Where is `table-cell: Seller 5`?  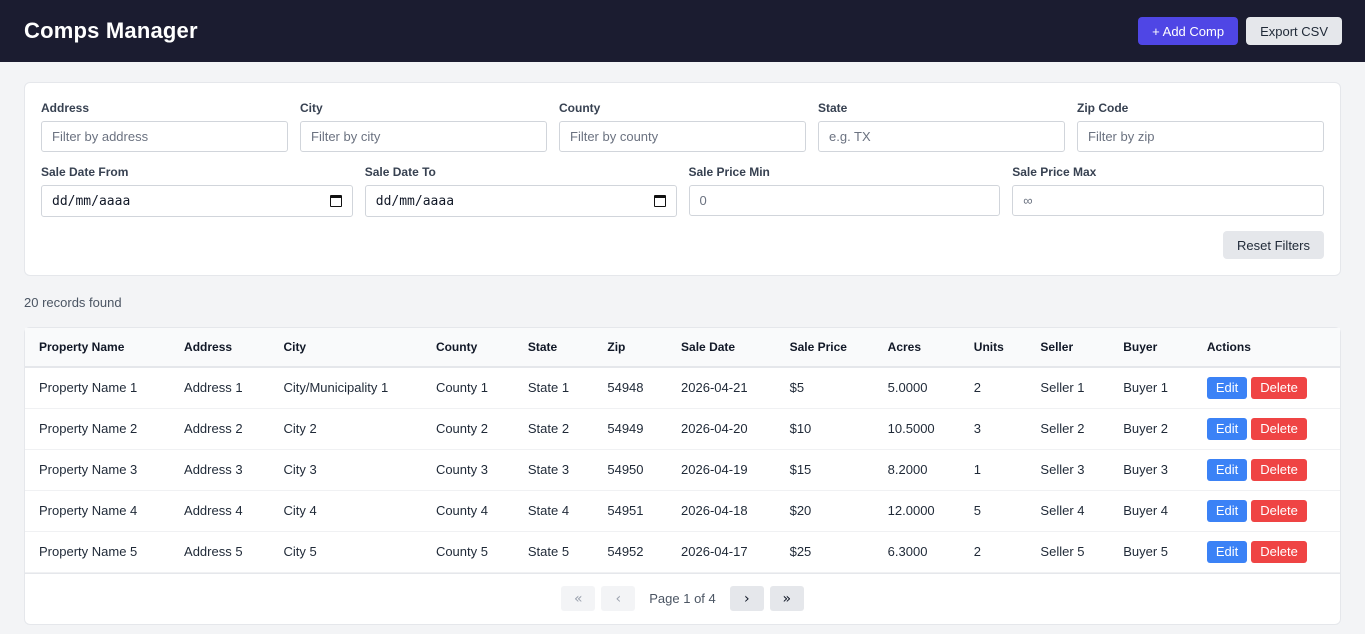
table-cell: Seller 5 is located at coordinates (1068, 552).